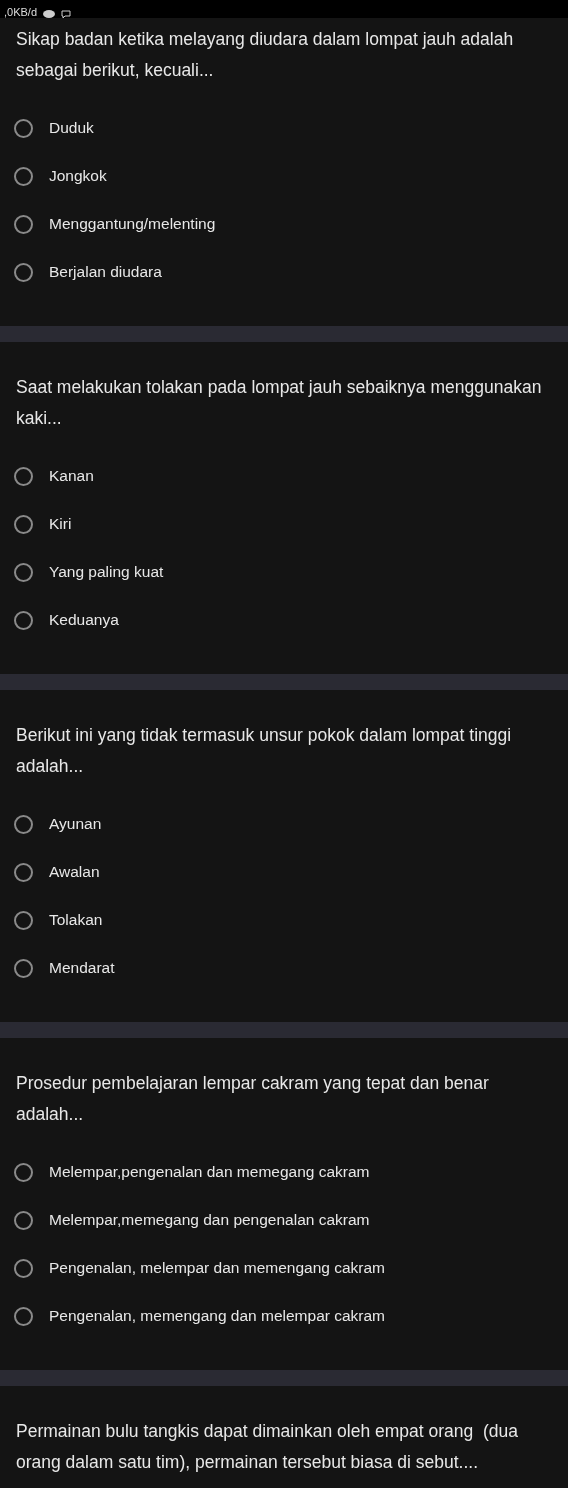  What do you see at coordinates (284, 128) in the screenshot?
I see `answer-option: Duduk` at bounding box center [284, 128].